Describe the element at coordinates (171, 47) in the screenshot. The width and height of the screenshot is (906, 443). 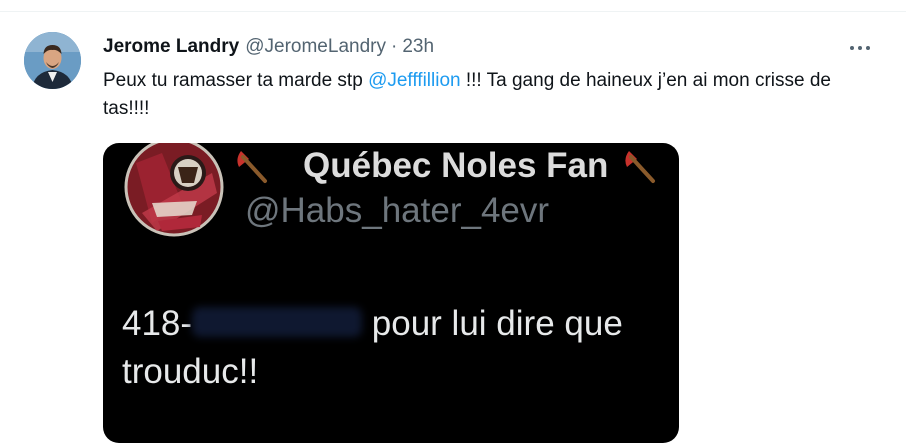
I see `author-name: Jerome Landry` at that location.